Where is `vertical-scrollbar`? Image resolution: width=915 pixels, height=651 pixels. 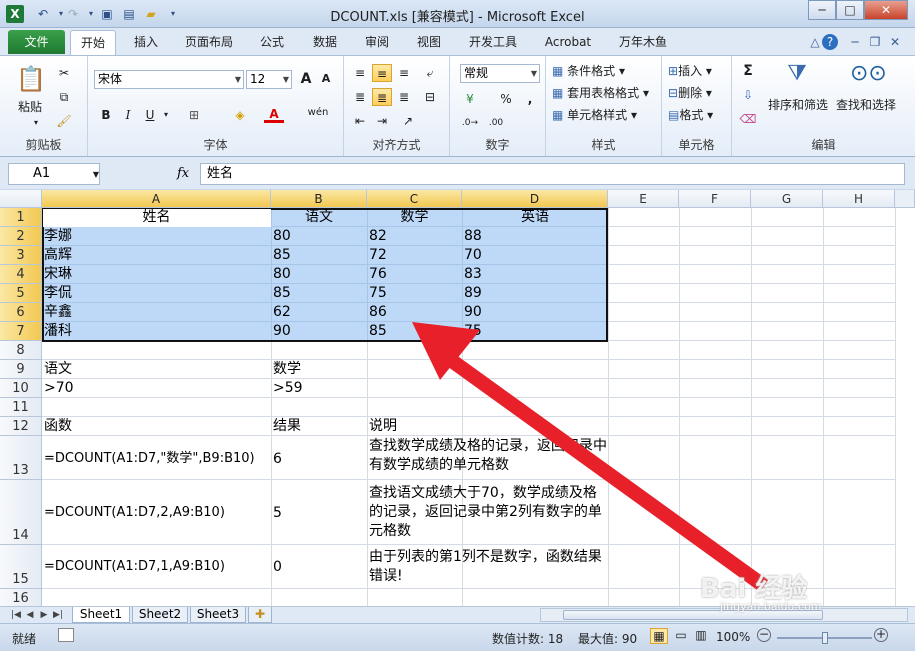 vertical-scrollbar is located at coordinates (905, 199).